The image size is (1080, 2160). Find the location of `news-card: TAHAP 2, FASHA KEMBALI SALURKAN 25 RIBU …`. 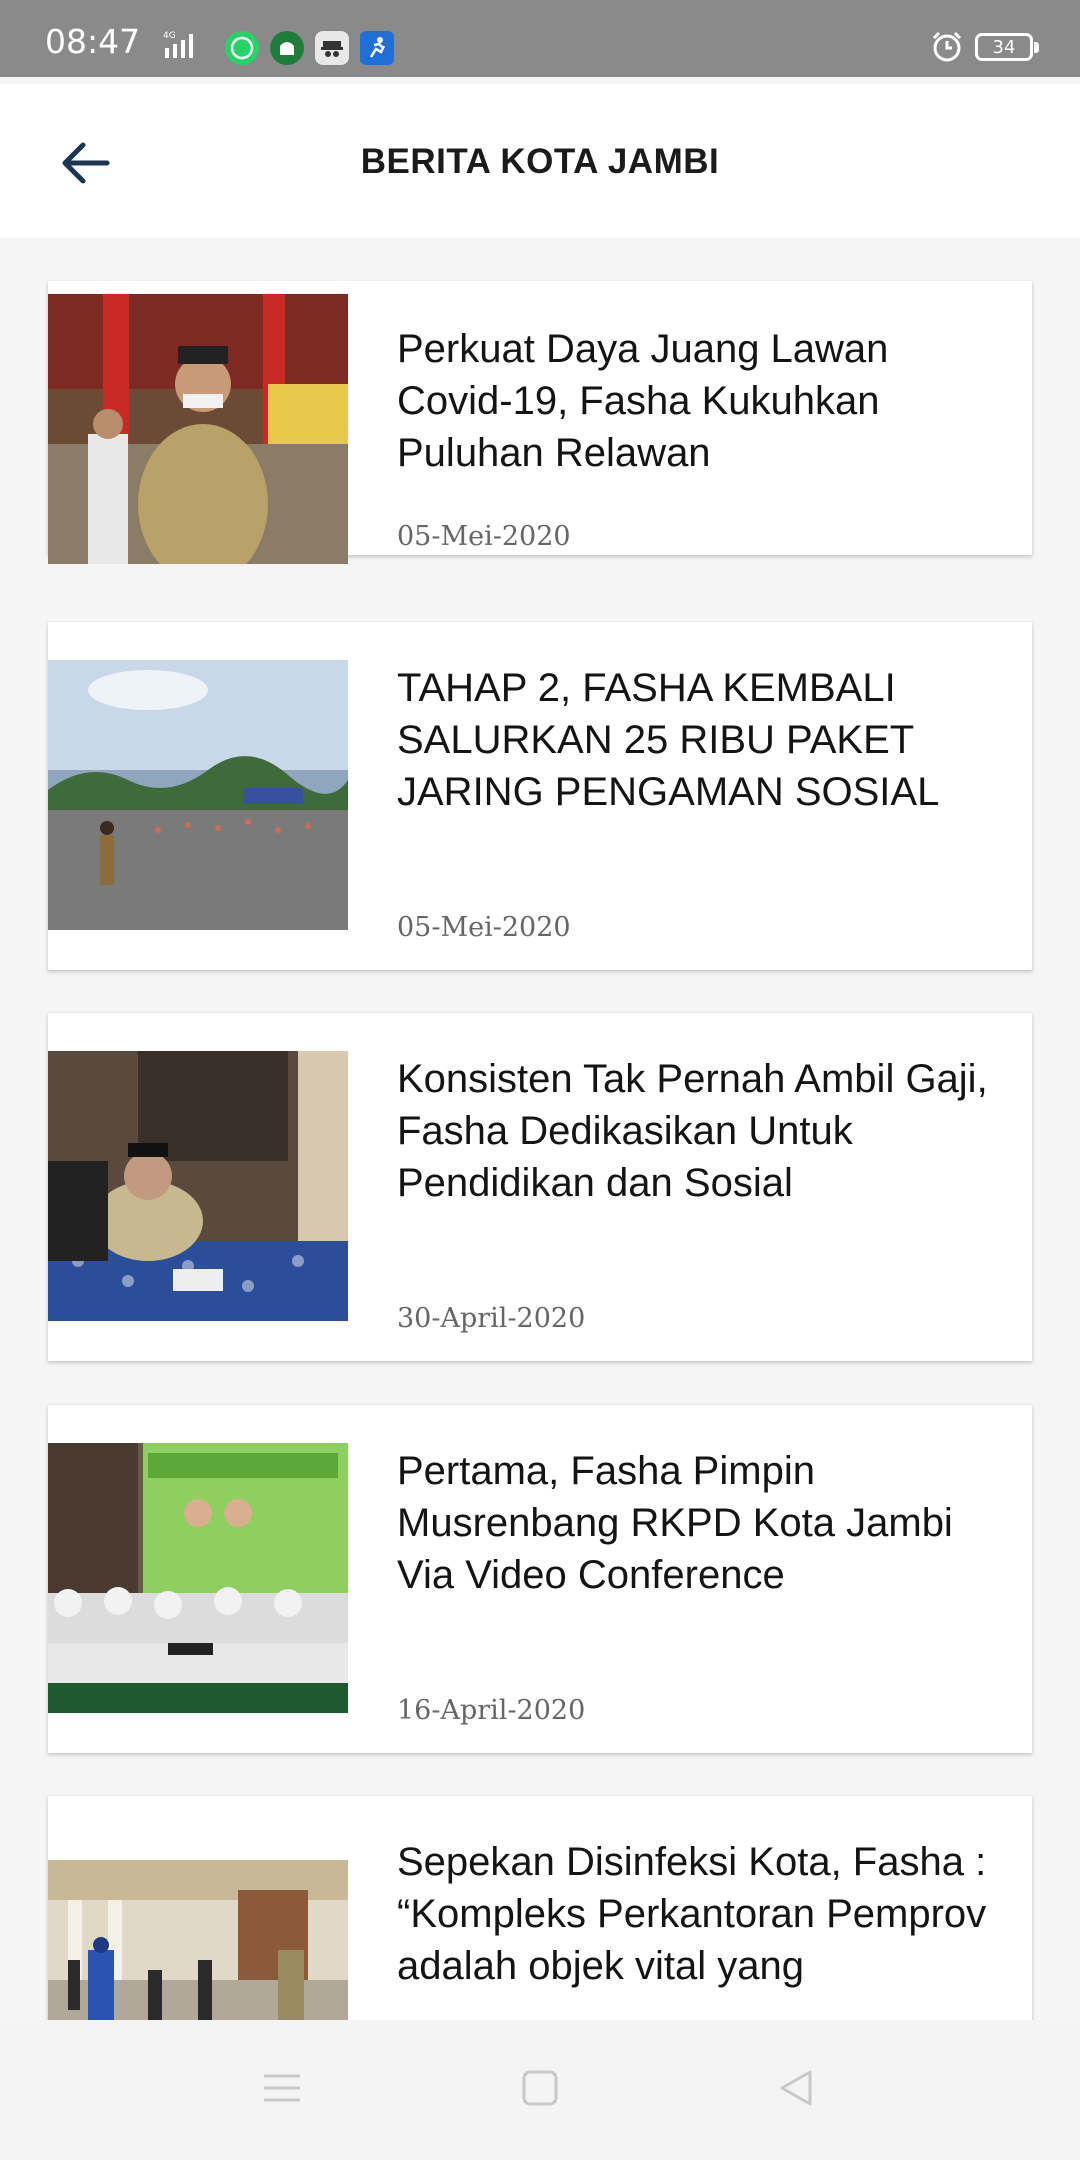

news-card: TAHAP 2, FASHA KEMBALI SALURKAN 25 RIBU … is located at coordinates (540, 796).